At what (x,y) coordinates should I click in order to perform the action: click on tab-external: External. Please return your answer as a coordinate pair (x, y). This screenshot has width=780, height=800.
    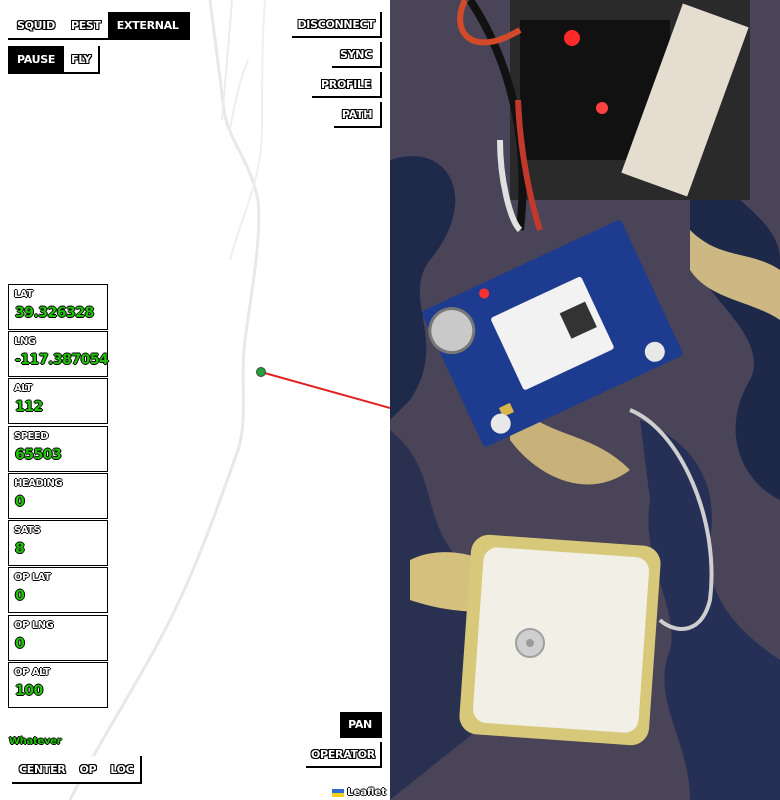
    Looking at the image, I should click on (147, 25).